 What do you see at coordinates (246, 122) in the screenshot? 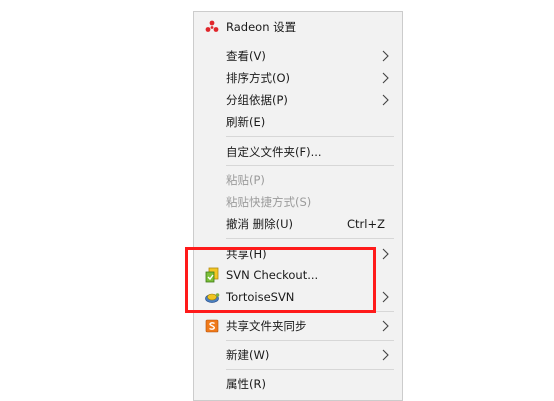
I see `menu-item-label: 刷新(E)` at bounding box center [246, 122].